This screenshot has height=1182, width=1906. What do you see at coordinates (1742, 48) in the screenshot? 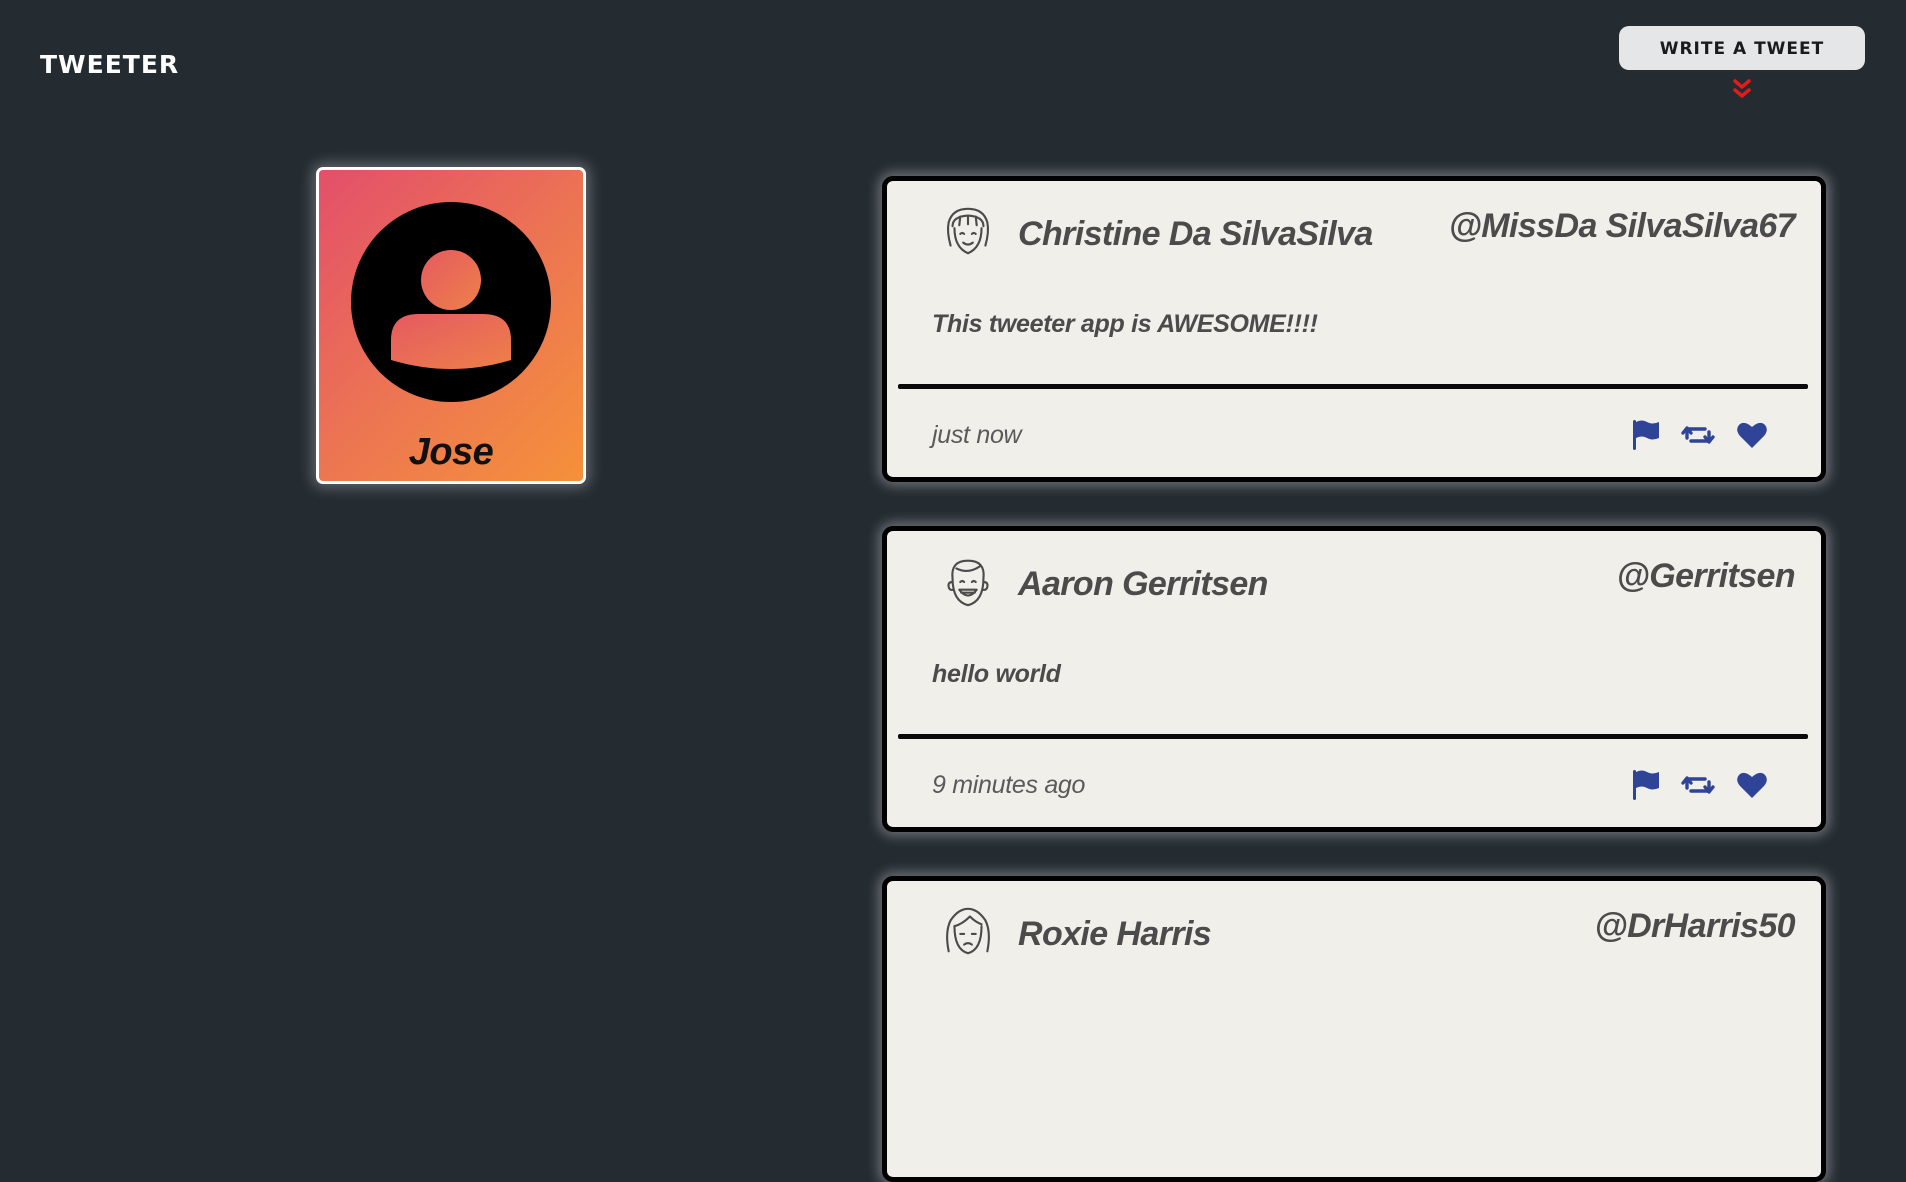
I see `write-tweet-button: WRITE A TWEET` at bounding box center [1742, 48].